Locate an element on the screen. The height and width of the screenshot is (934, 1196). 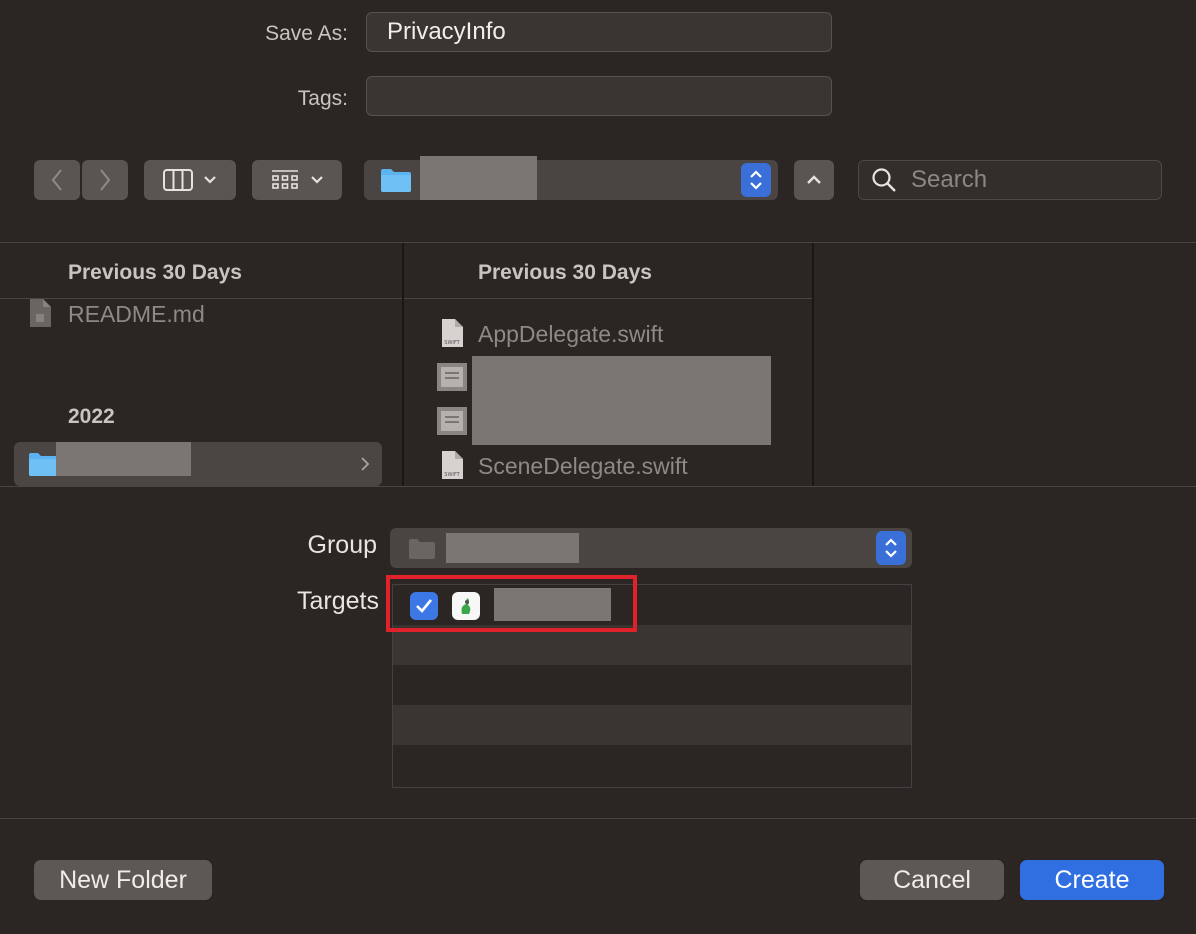
redacted-group-name is located at coordinates (512, 548).